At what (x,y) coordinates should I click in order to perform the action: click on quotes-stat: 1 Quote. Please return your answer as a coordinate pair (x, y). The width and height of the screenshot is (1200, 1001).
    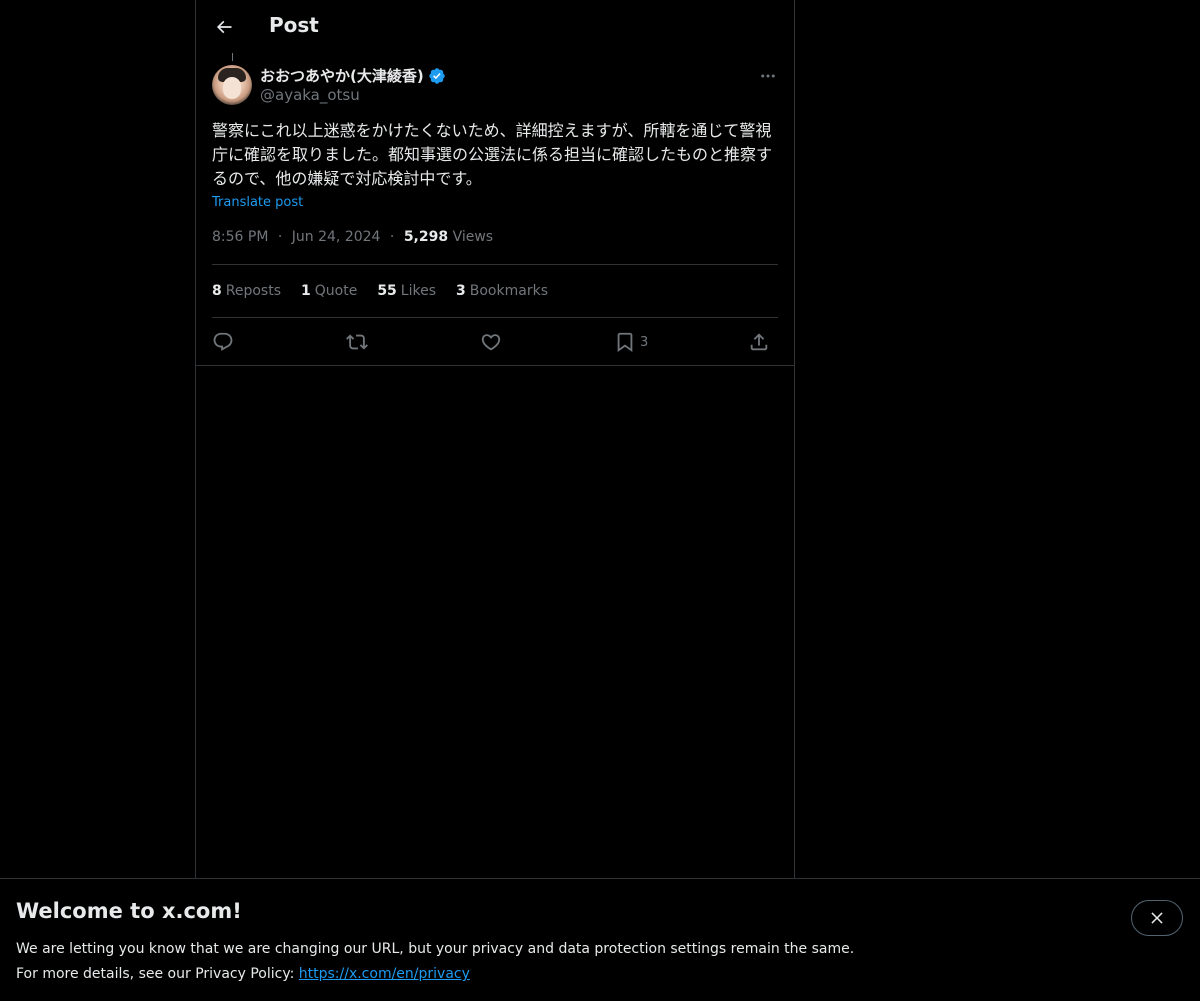
    Looking at the image, I should click on (329, 291).